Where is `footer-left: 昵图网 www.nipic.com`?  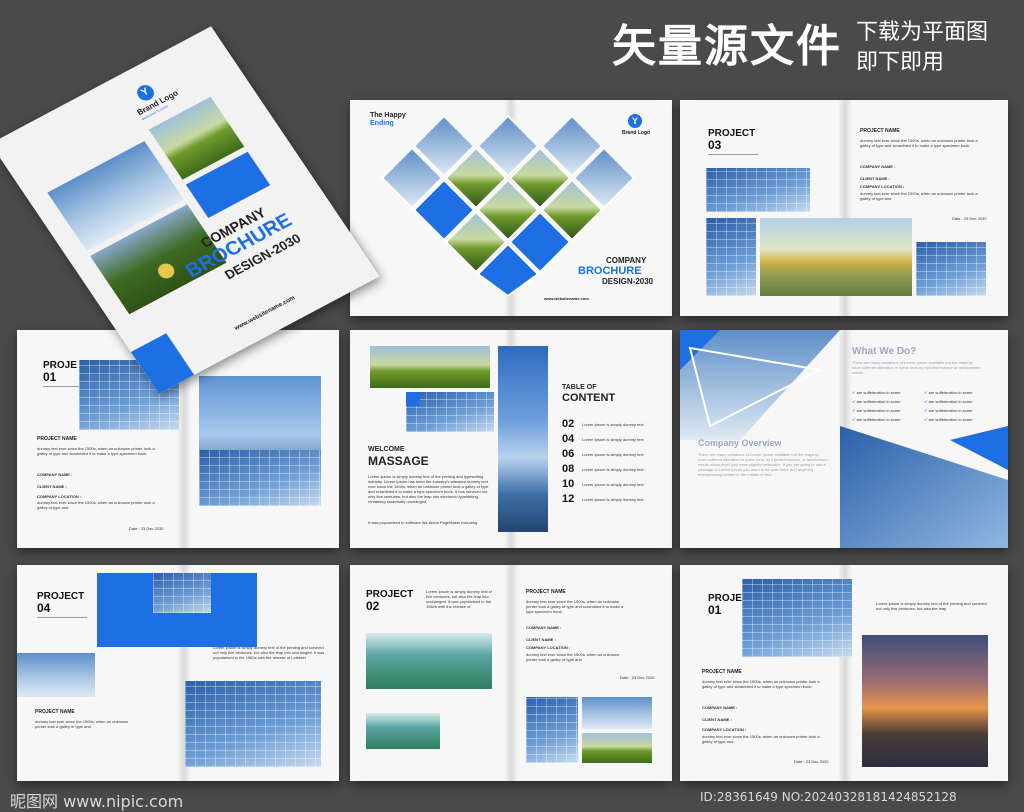 footer-left: 昵图网 www.nipic.com is located at coordinates (97, 801).